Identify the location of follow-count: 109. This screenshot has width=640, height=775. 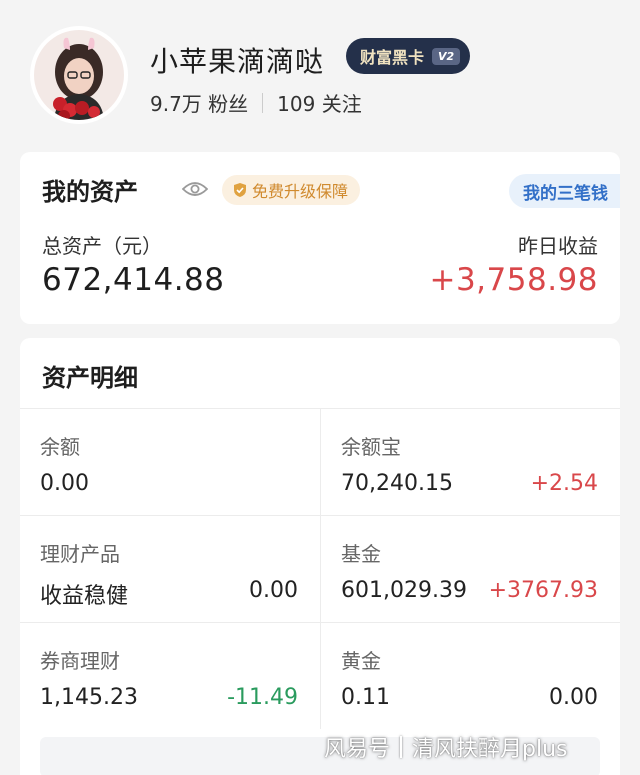
(296, 104).